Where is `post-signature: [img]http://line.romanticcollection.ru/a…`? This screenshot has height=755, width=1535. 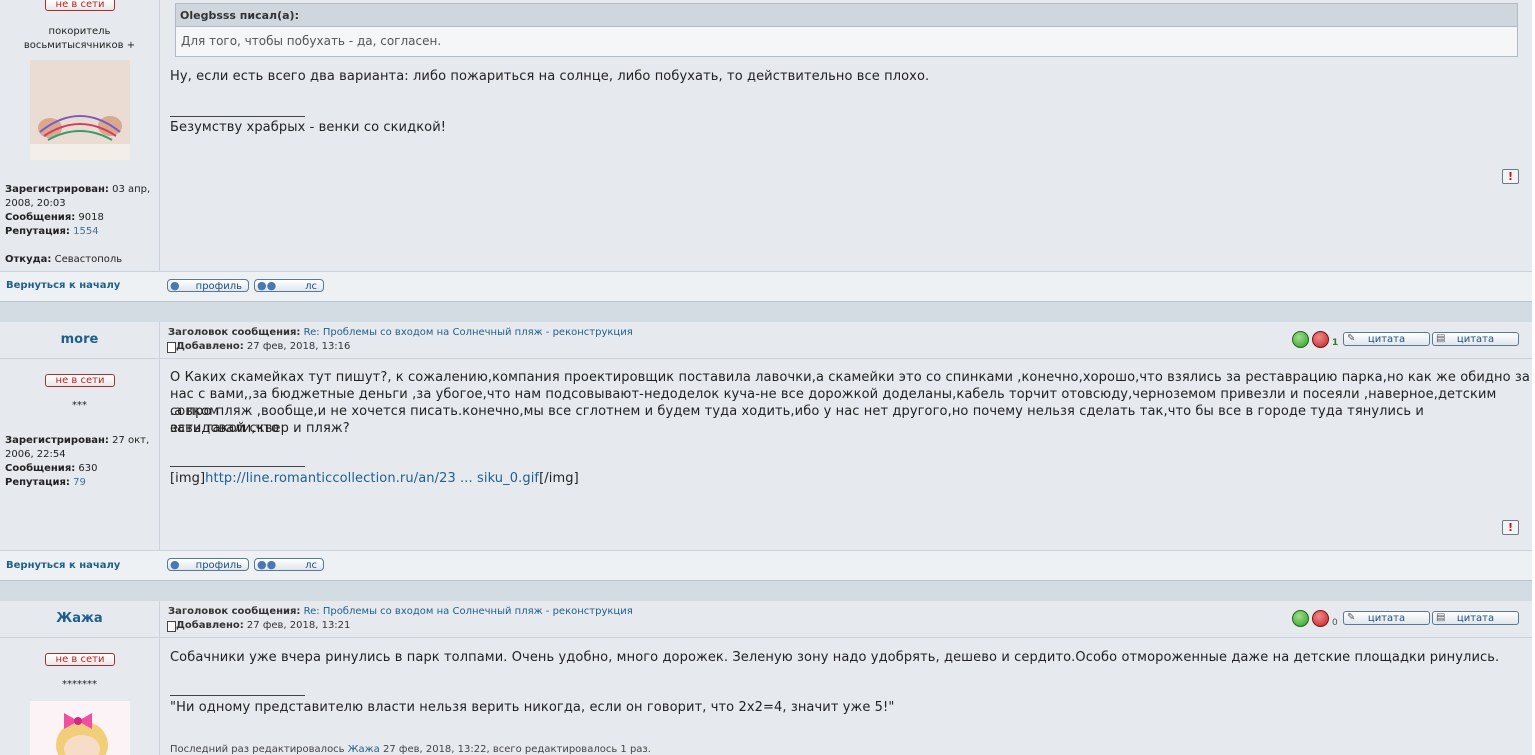 post-signature: [img]http://line.romanticcollection.ru/a… is located at coordinates (374, 478).